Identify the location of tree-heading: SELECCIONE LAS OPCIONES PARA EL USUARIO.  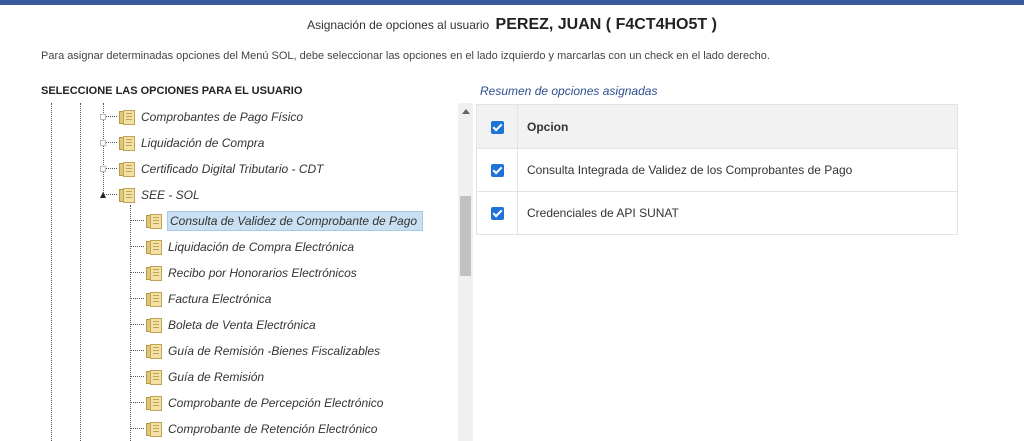
(172, 91).